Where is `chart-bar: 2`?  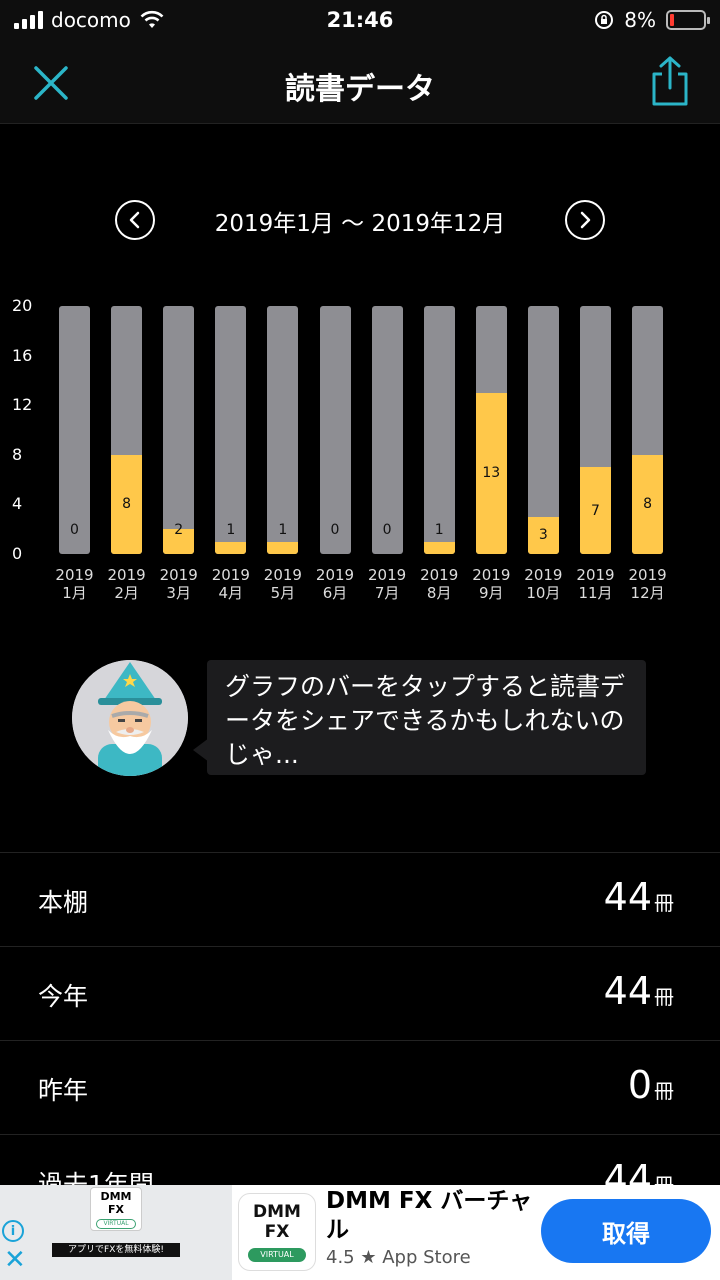 chart-bar: 2 is located at coordinates (179, 430).